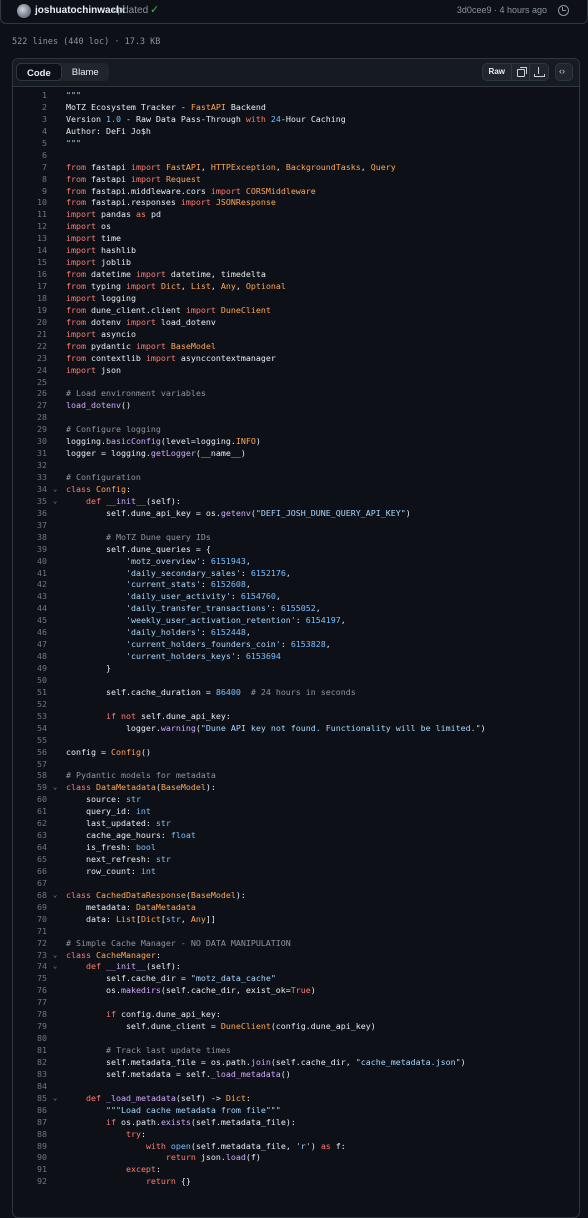 This screenshot has height=1218, width=588. I want to click on line-number: 74, so click(32, 967).